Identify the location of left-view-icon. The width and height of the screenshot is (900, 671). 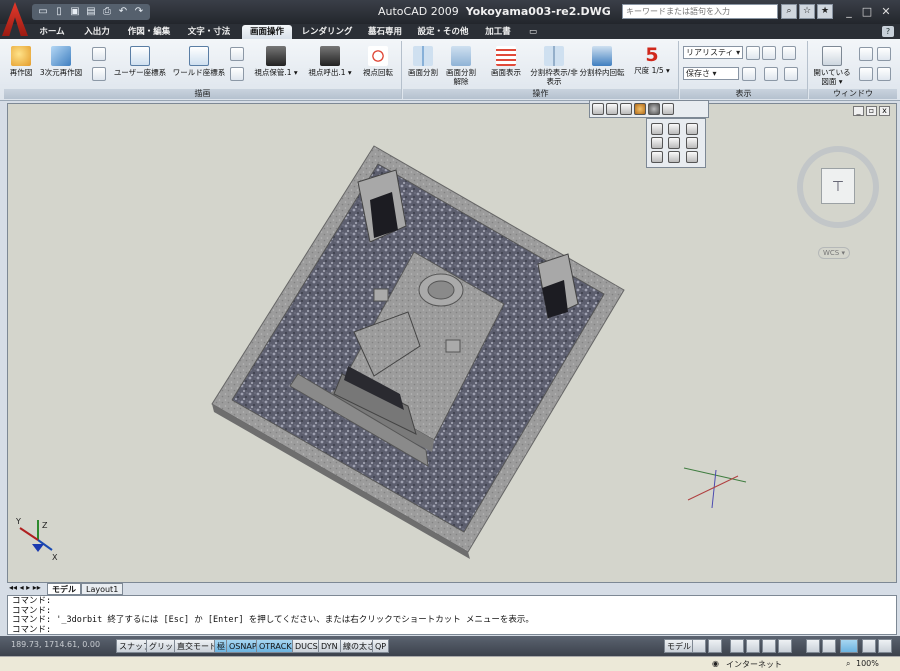
(691, 129).